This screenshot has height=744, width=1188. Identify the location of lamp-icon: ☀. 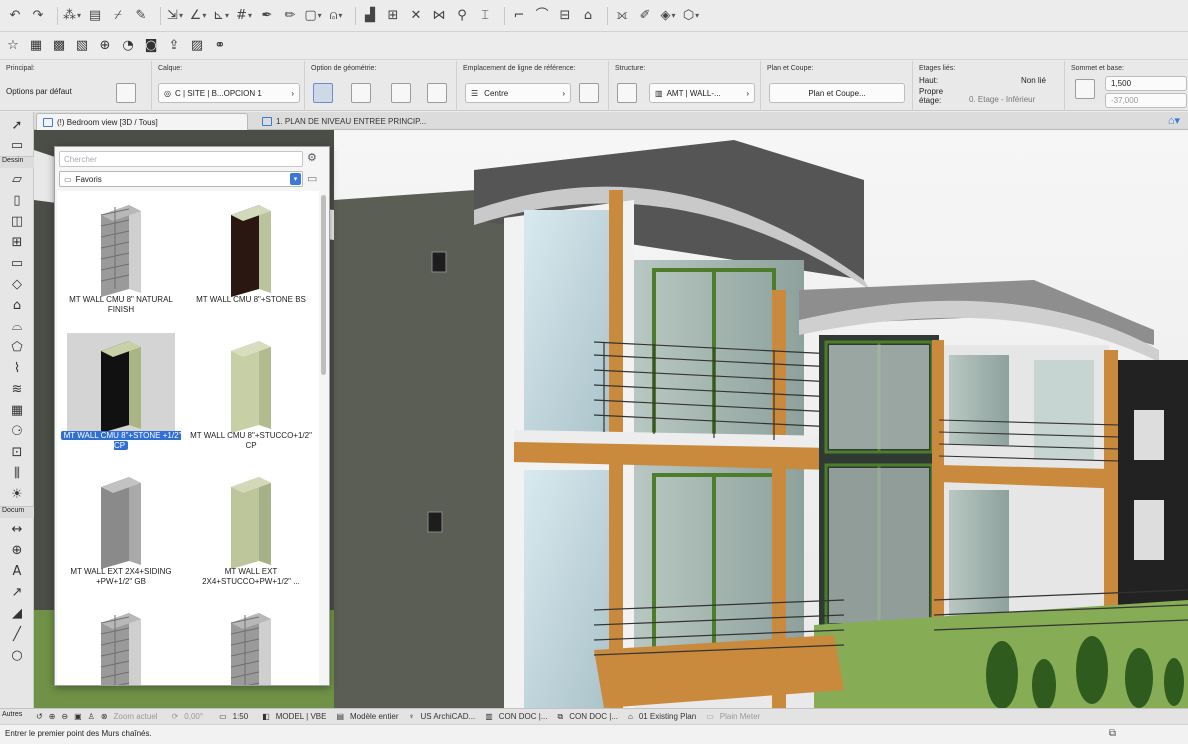
(17, 494).